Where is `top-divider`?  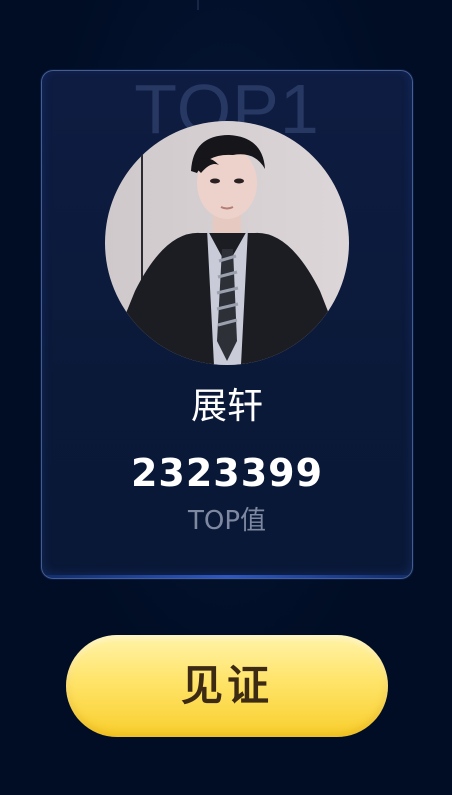
top-divider is located at coordinates (198, 5).